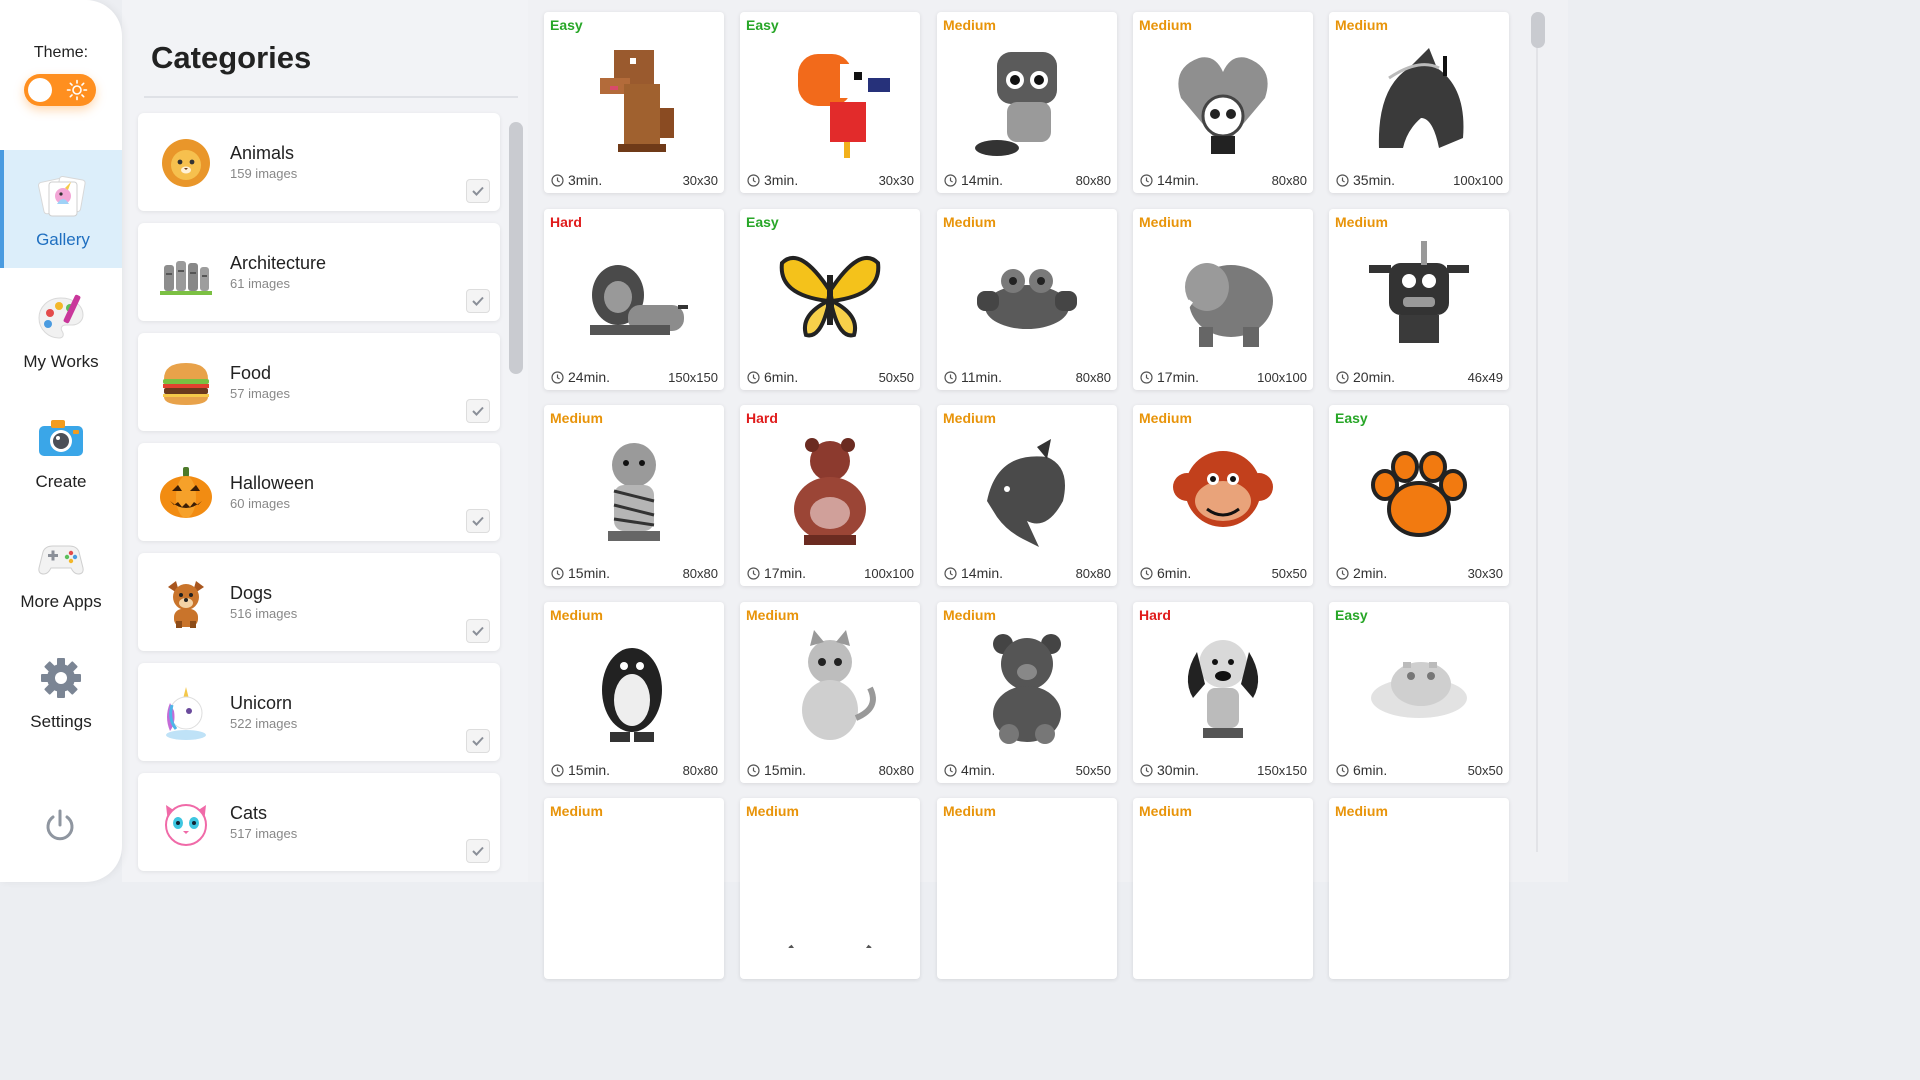 The image size is (1920, 1080). I want to click on nav-settings-label: Settings, so click(61, 721).